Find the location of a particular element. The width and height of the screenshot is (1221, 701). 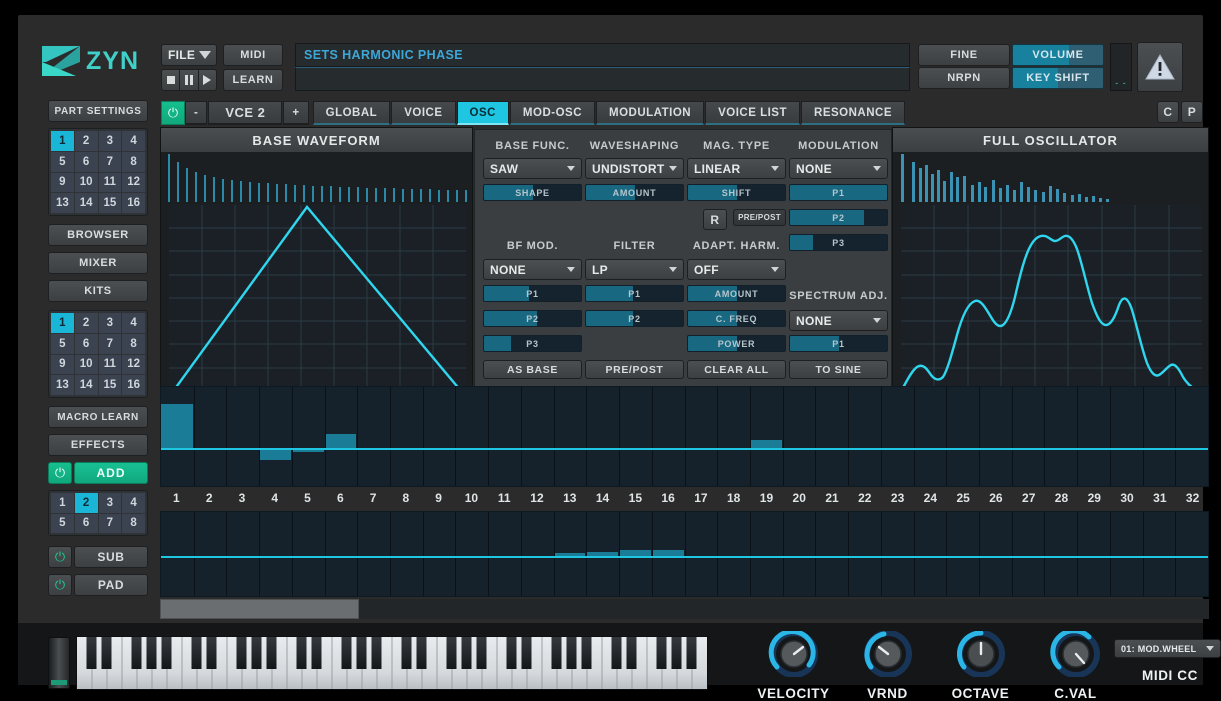

spectrum-adj-p1-slider: P1 is located at coordinates (838, 343).